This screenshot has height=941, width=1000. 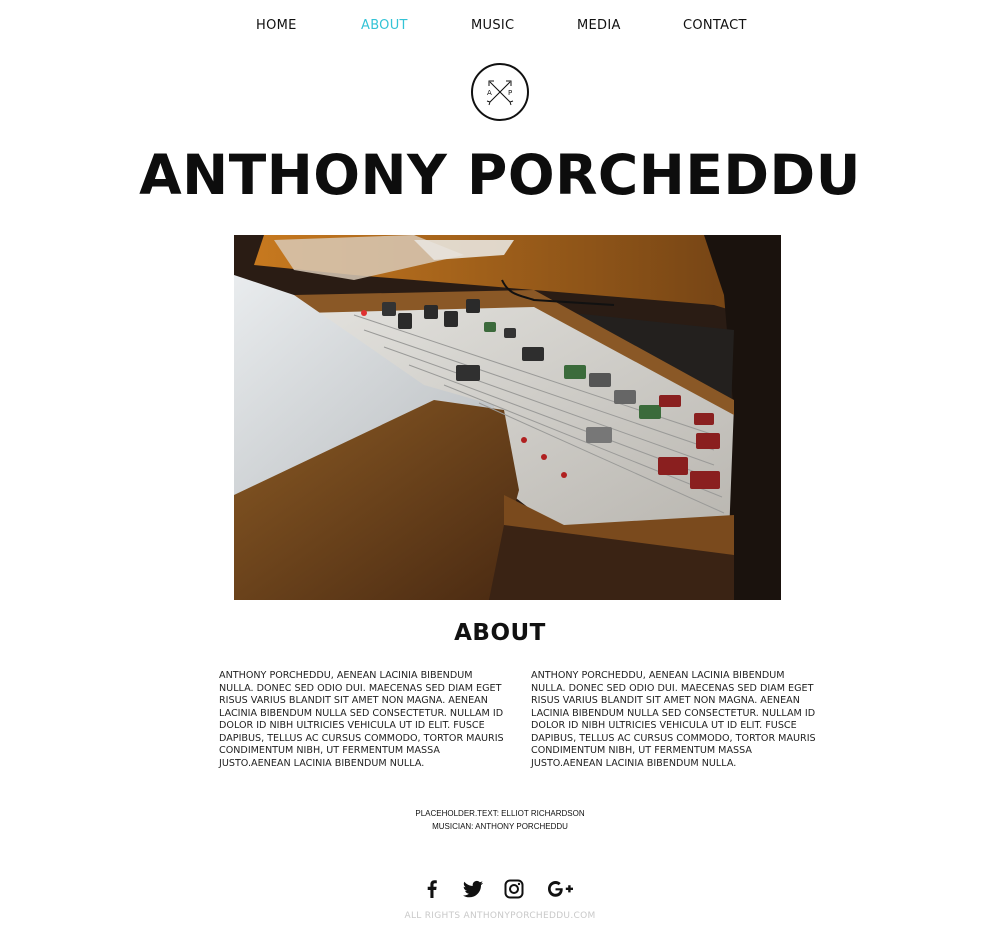 I want to click on credit-musician: MUSICIAN: ANTHONY PORCHEDDU, so click(x=500, y=826).